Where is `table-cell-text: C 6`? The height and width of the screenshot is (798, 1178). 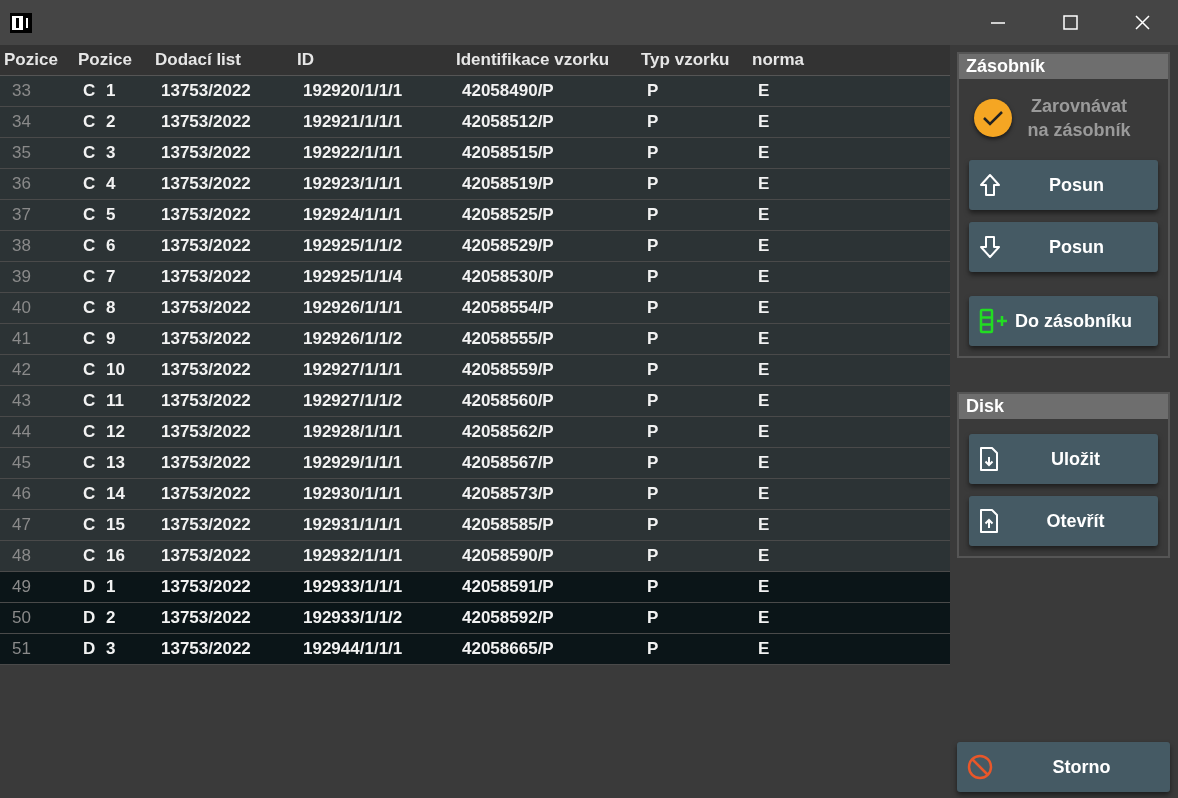
table-cell-text: C 6 is located at coordinates (99, 246).